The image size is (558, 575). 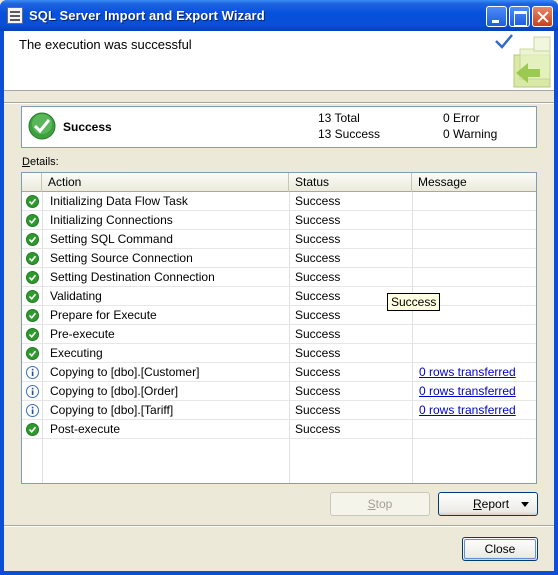 What do you see at coordinates (523, 61) in the screenshot?
I see `wizard-banner-icon` at bounding box center [523, 61].